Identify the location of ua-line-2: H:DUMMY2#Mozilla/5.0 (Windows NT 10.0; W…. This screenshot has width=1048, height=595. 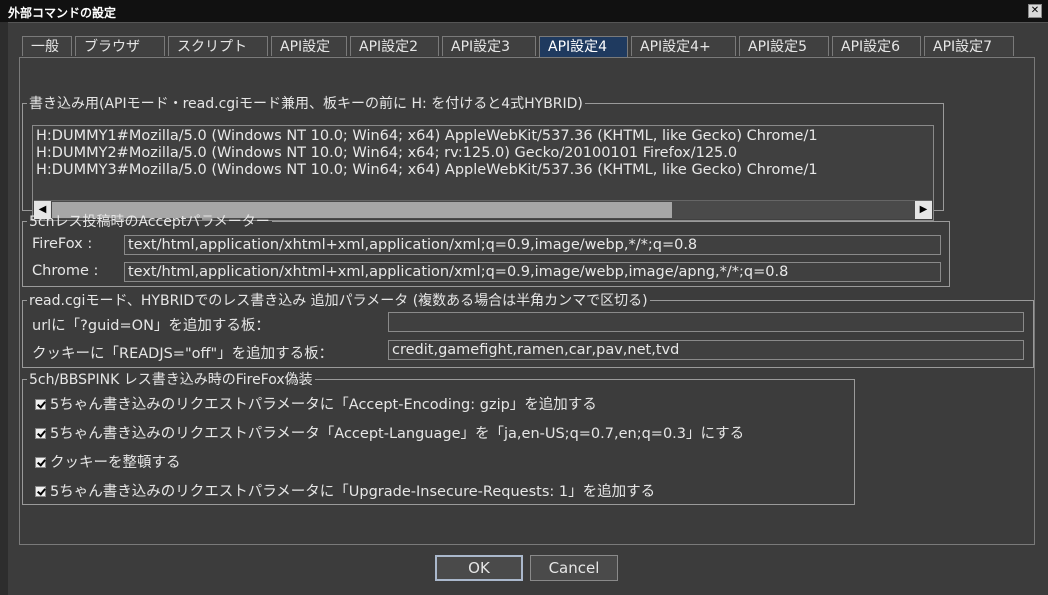
(387, 153).